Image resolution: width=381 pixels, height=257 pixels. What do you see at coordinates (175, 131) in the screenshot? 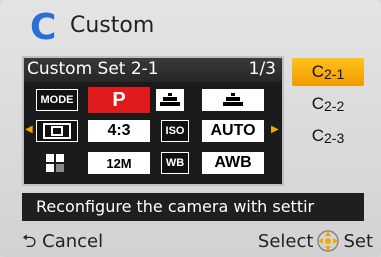
I see `iso-tag: ISO` at bounding box center [175, 131].